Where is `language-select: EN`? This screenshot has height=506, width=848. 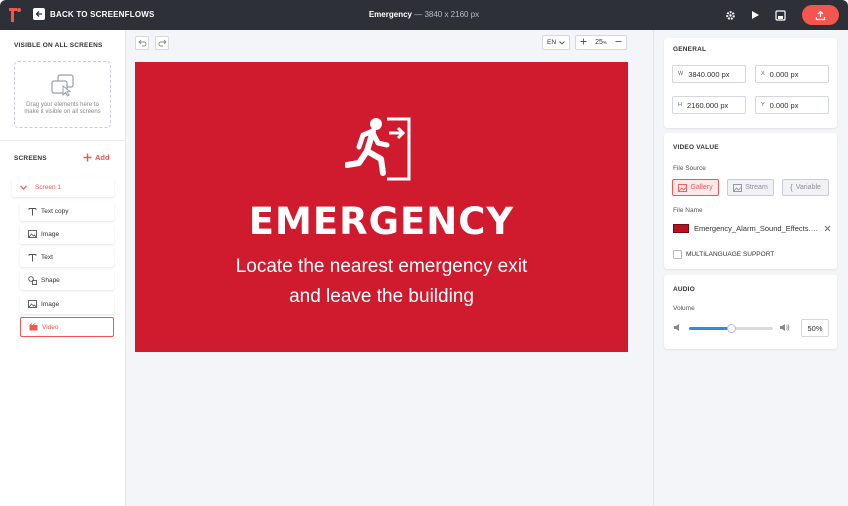 language-select: EN is located at coordinates (556, 42).